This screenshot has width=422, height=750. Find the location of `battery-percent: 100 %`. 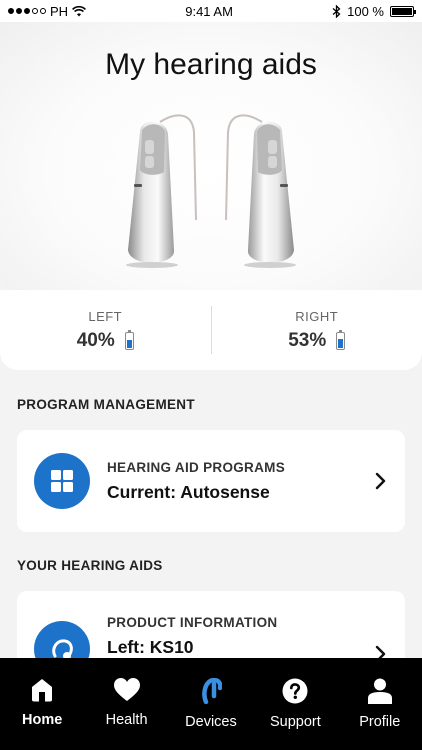

battery-percent: 100 % is located at coordinates (365, 11).